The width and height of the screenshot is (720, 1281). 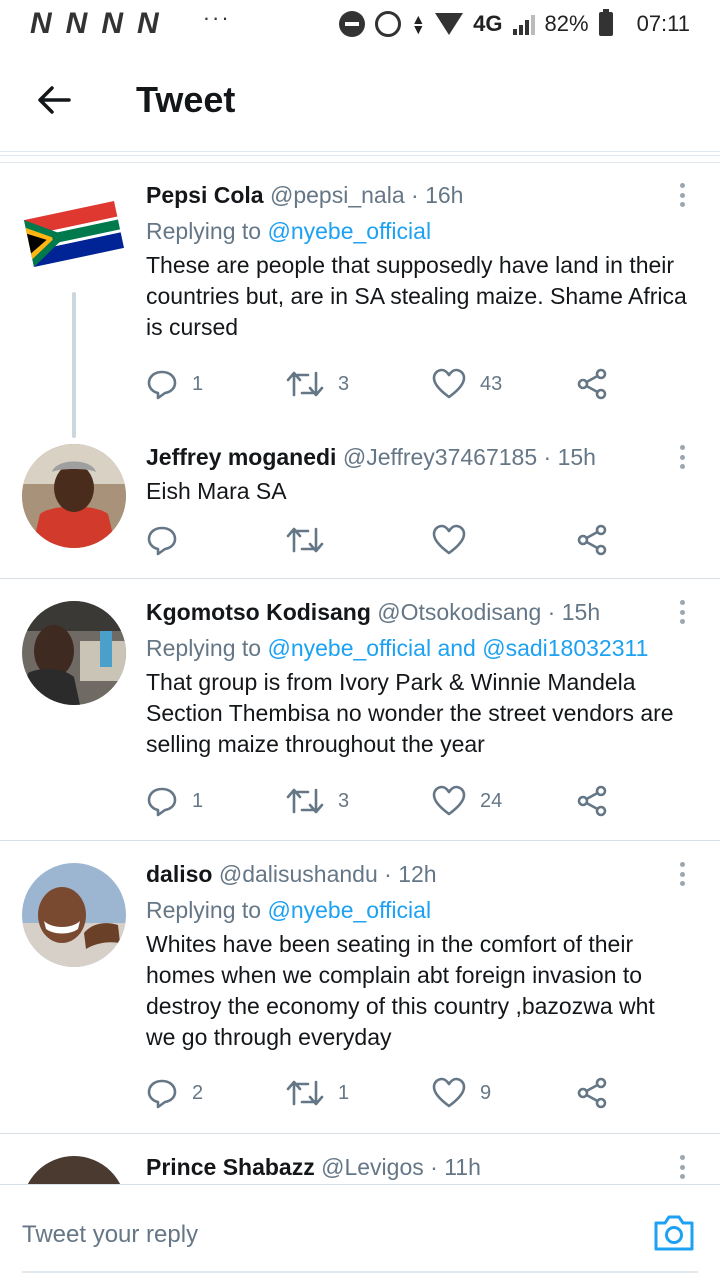 I want to click on retweet-count: 1, so click(x=344, y=1092).